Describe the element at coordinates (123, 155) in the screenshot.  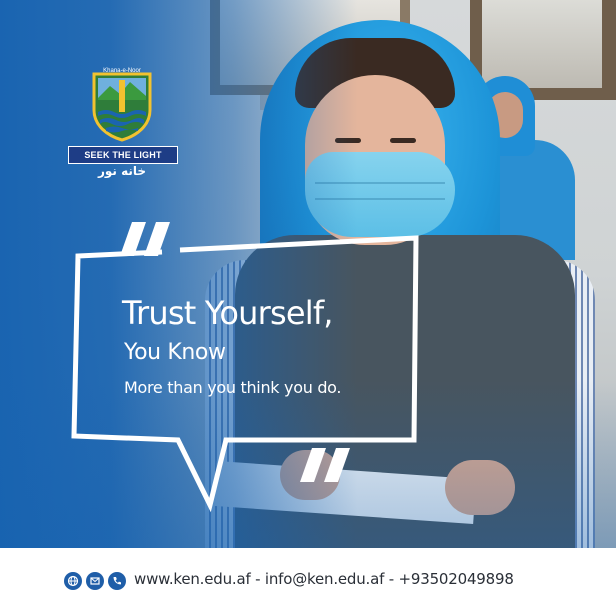
I see `tagline-ribbon: SEEK THE LIGHT` at that location.